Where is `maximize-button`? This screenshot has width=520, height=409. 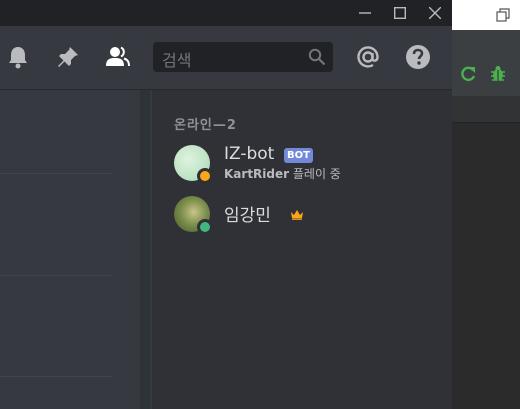
maximize-button is located at coordinates (400, 13).